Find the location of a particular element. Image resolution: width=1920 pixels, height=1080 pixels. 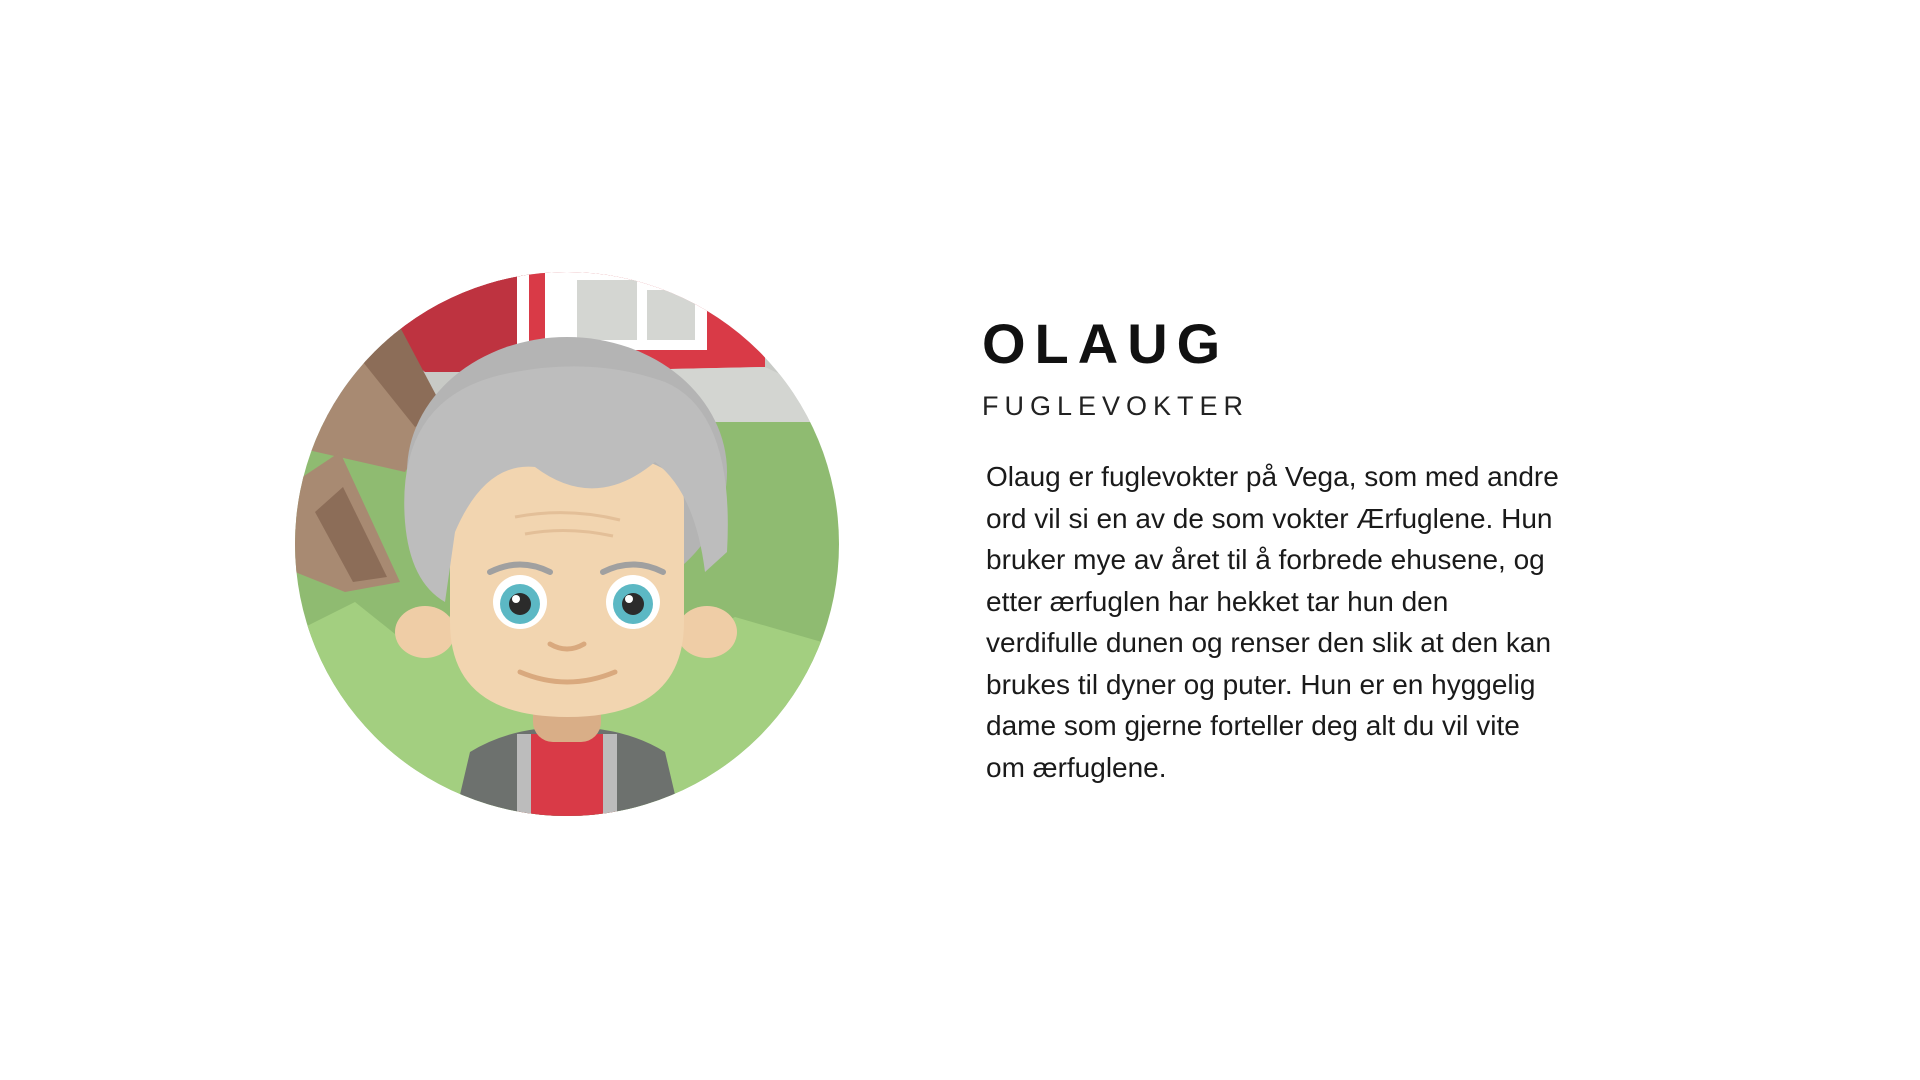

eye-pupil-right is located at coordinates (633, 604).